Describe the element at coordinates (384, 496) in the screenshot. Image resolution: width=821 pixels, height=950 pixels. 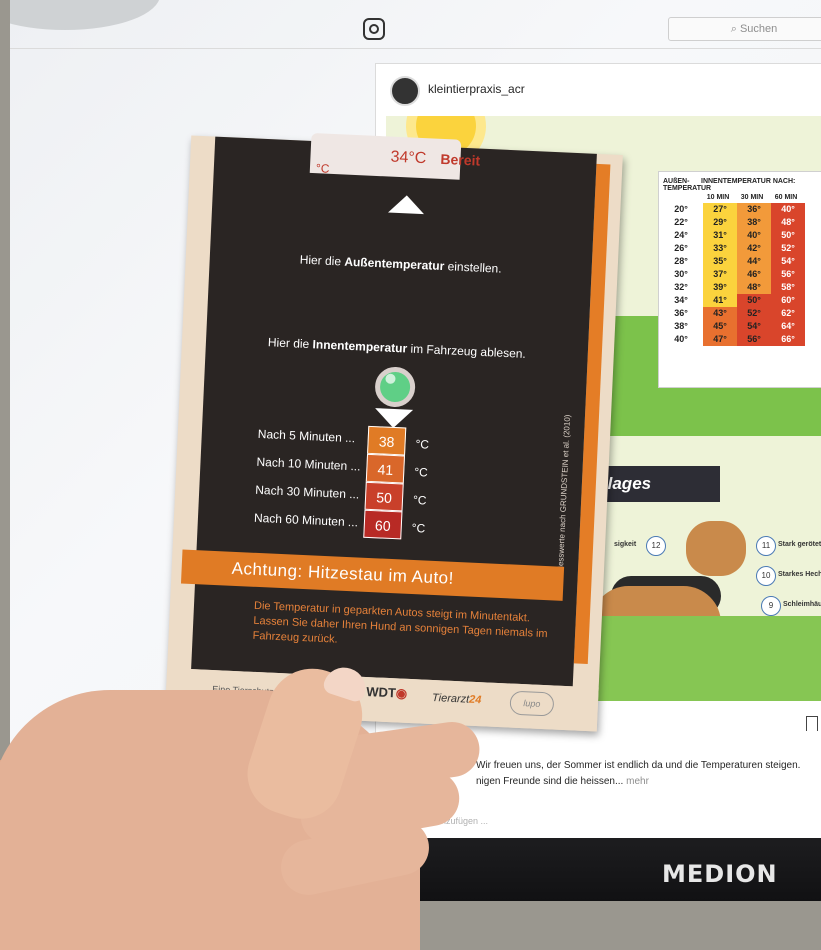
I see `readout-30min: 50` at that location.